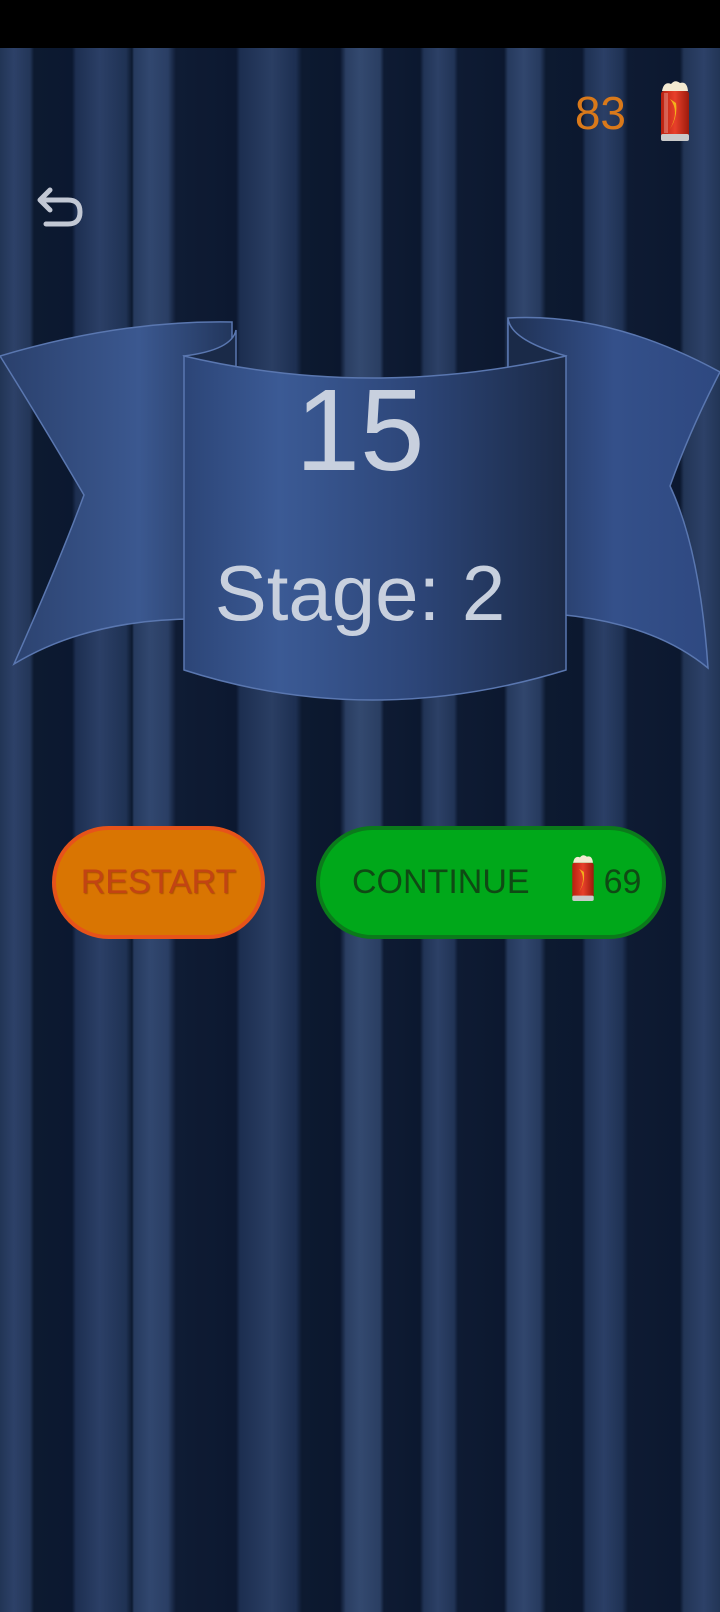 The height and width of the screenshot is (1612, 720). Describe the element at coordinates (441, 882) in the screenshot. I see `continue-label: CONTINUE` at that location.